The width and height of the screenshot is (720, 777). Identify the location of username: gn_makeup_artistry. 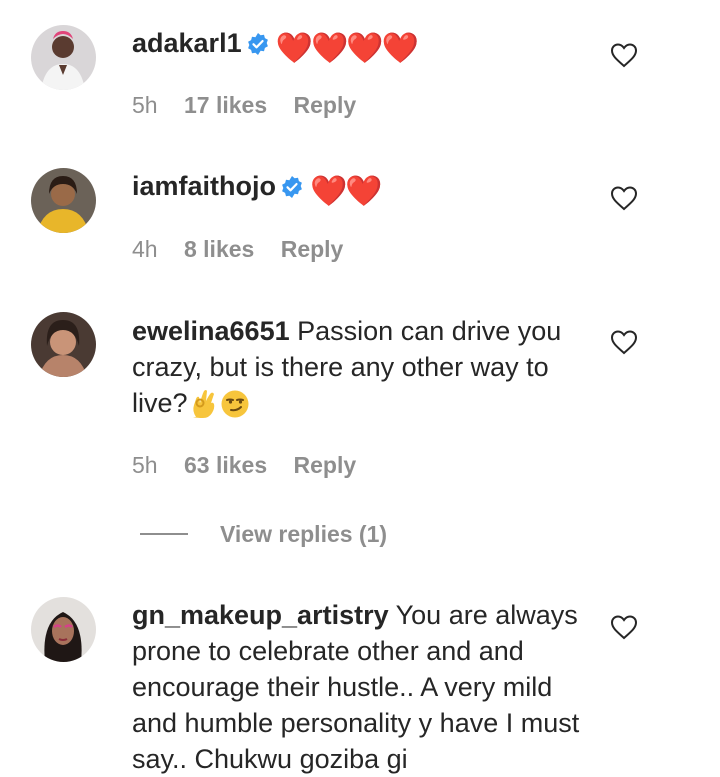
(260, 615).